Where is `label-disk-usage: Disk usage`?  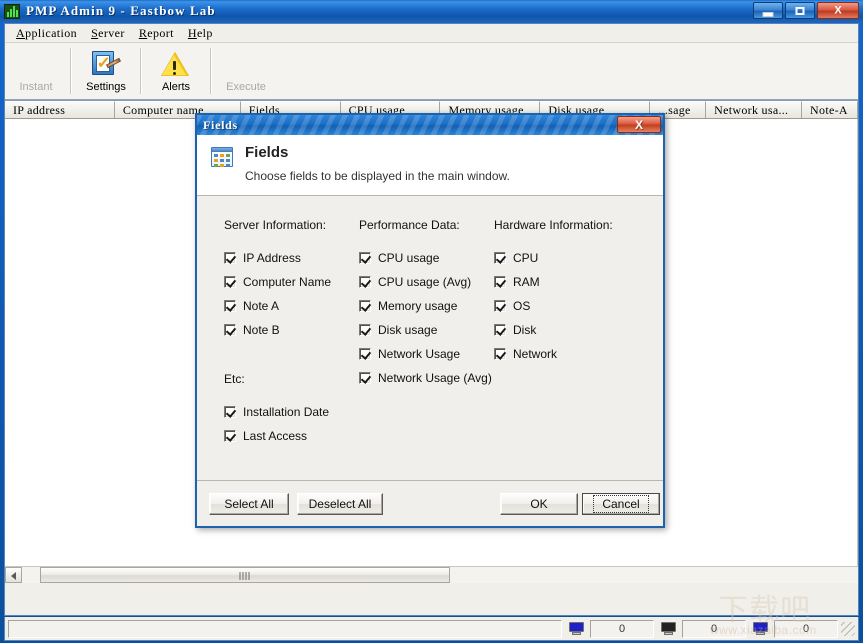
label-disk-usage: Disk usage is located at coordinates (408, 329).